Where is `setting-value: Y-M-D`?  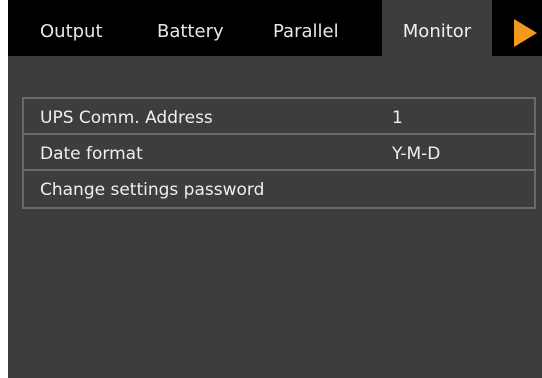 setting-value: Y-M-D is located at coordinates (416, 154).